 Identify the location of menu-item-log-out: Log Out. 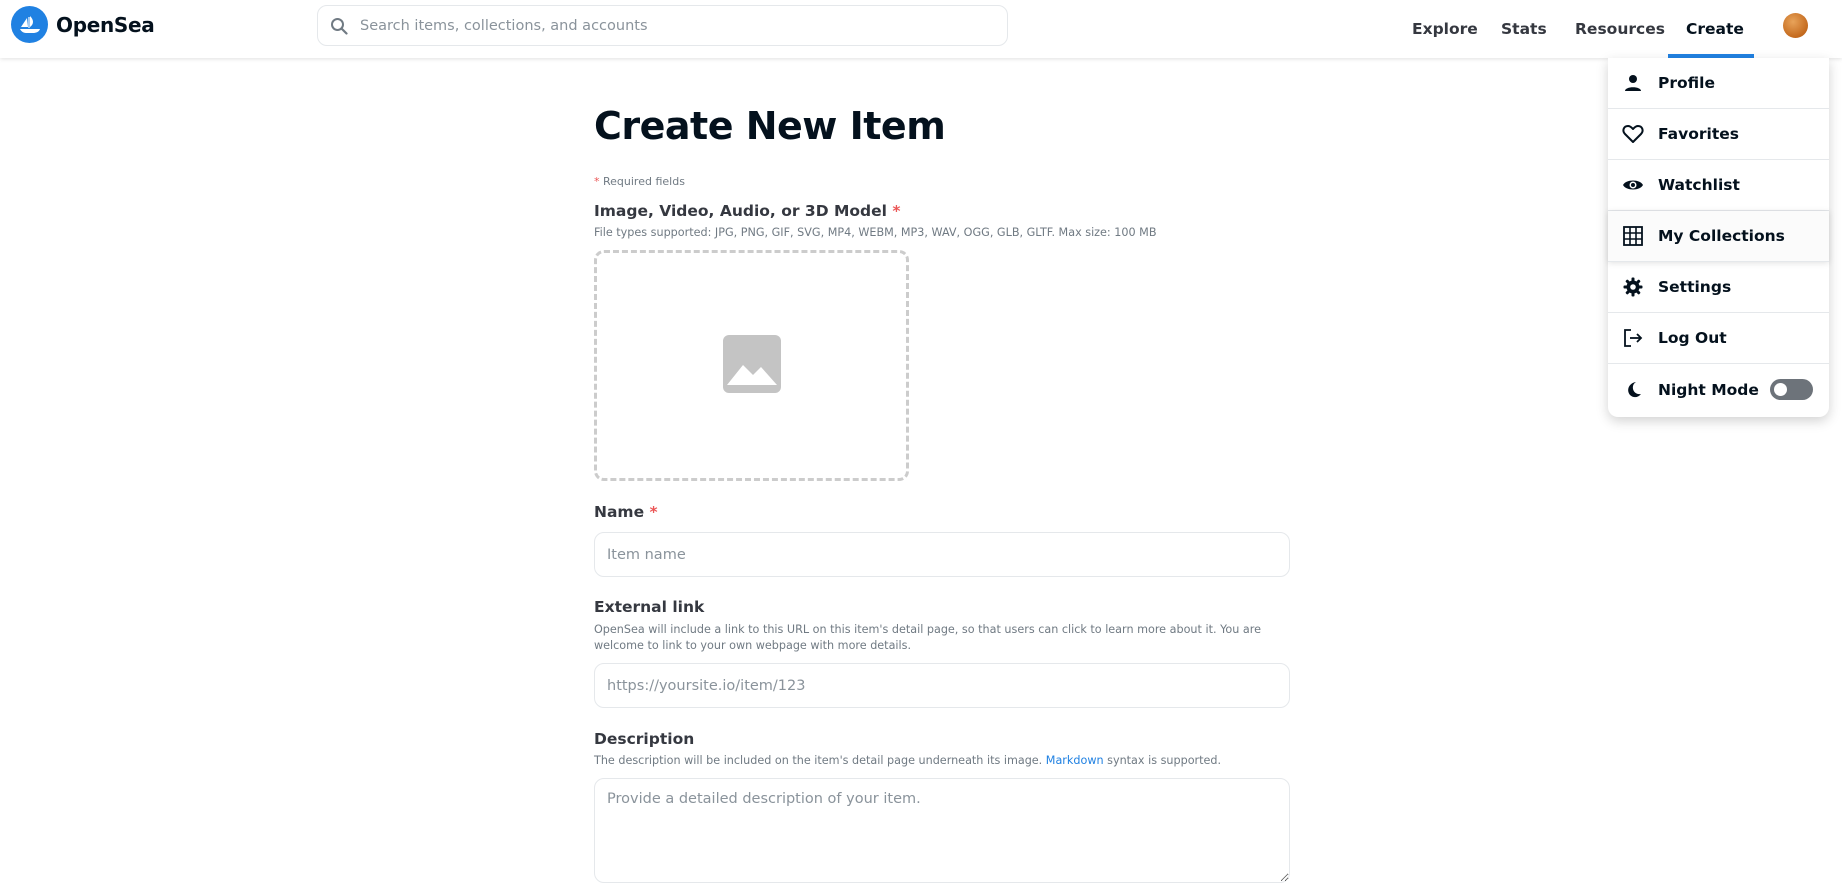
(1718, 338).